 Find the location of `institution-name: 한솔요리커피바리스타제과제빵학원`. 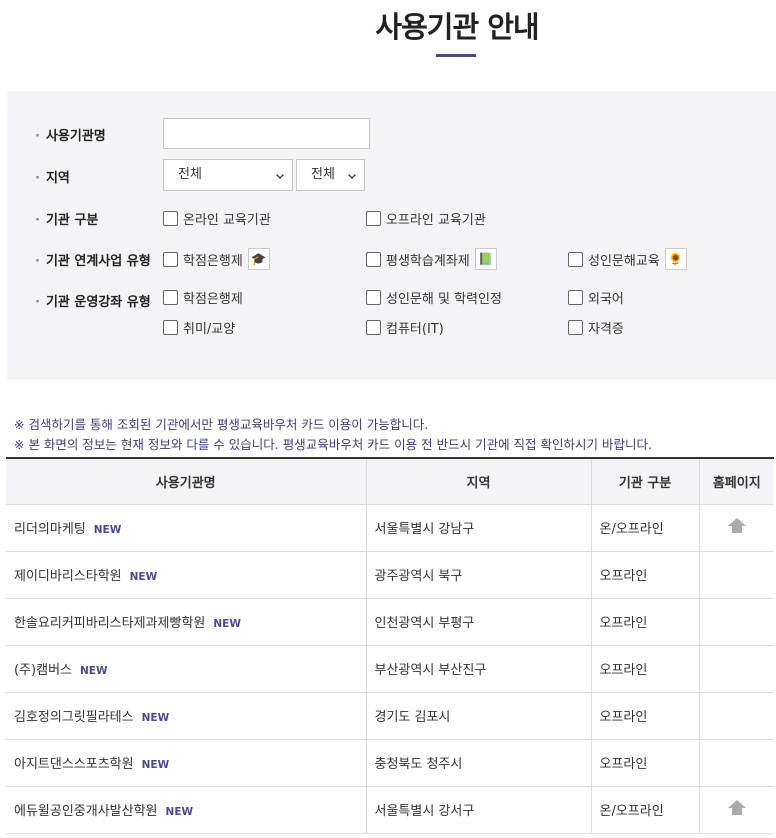

institution-name: 한솔요리커피바리스타제과제빵학원 is located at coordinates (109, 623).